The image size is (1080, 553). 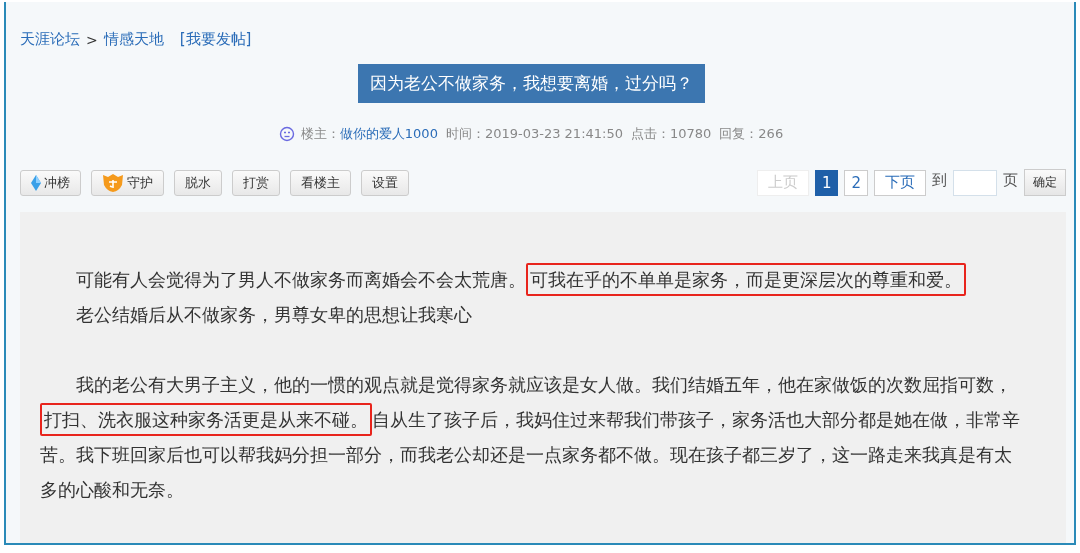 I want to click on author-label: 楼主：, so click(x=320, y=134).